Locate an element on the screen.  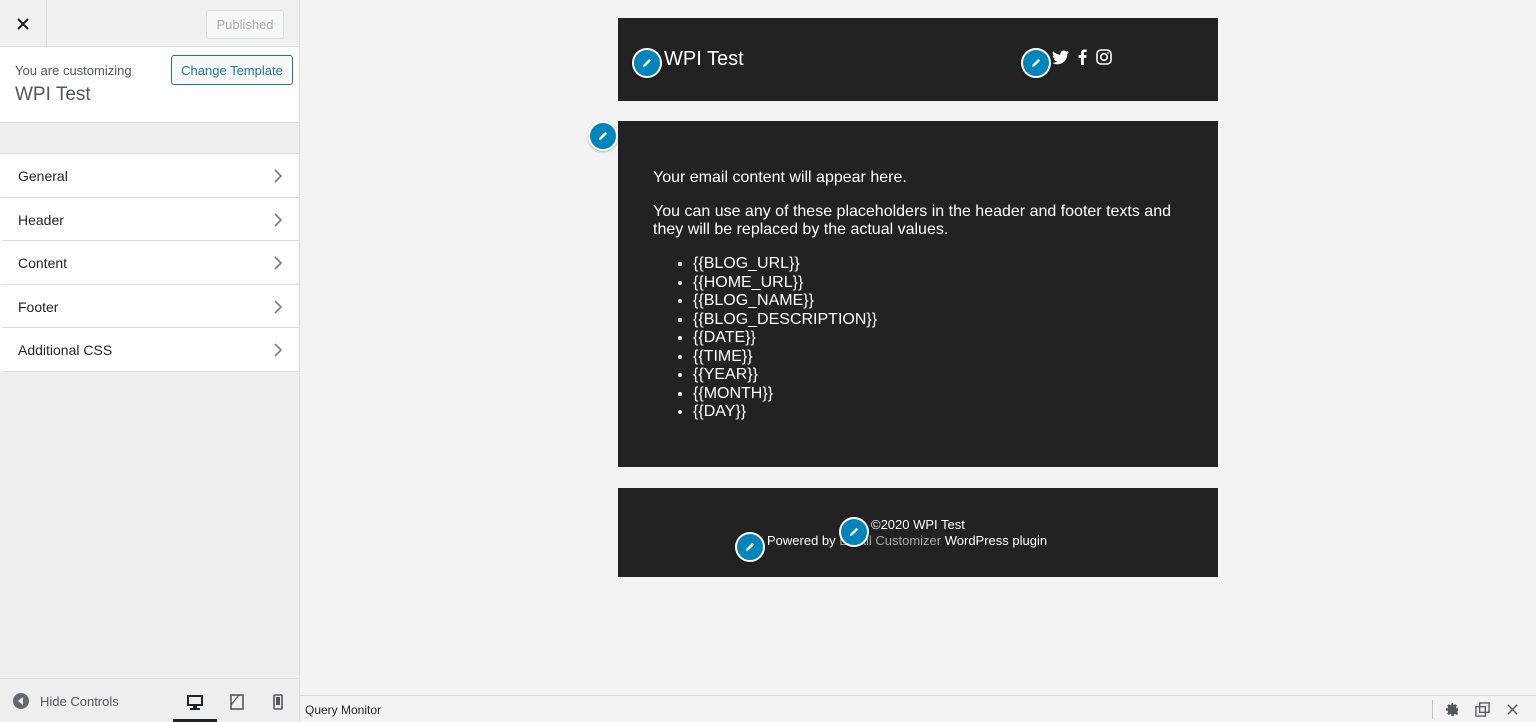
menu-item-content: Content is located at coordinates (149, 263).